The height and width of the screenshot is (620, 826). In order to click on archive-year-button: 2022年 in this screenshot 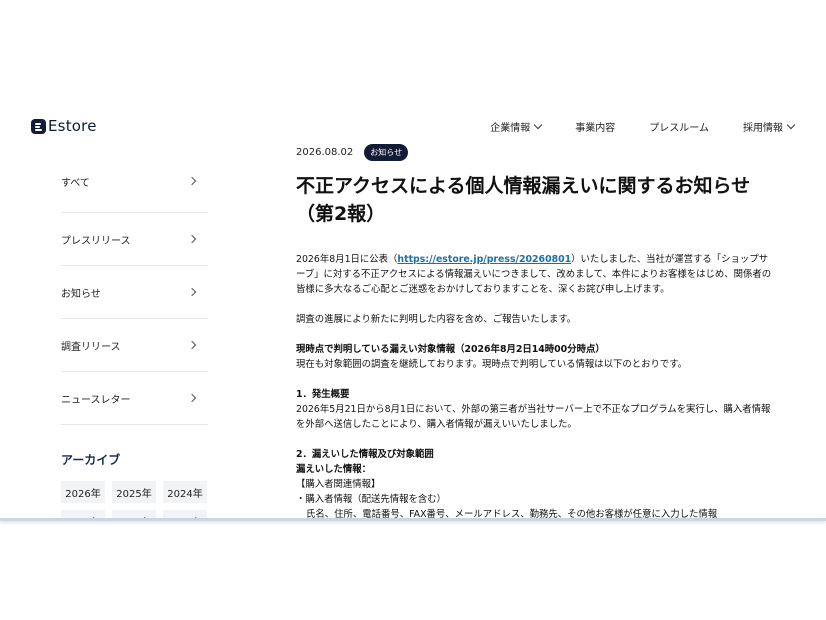, I will do `click(134, 514)`.